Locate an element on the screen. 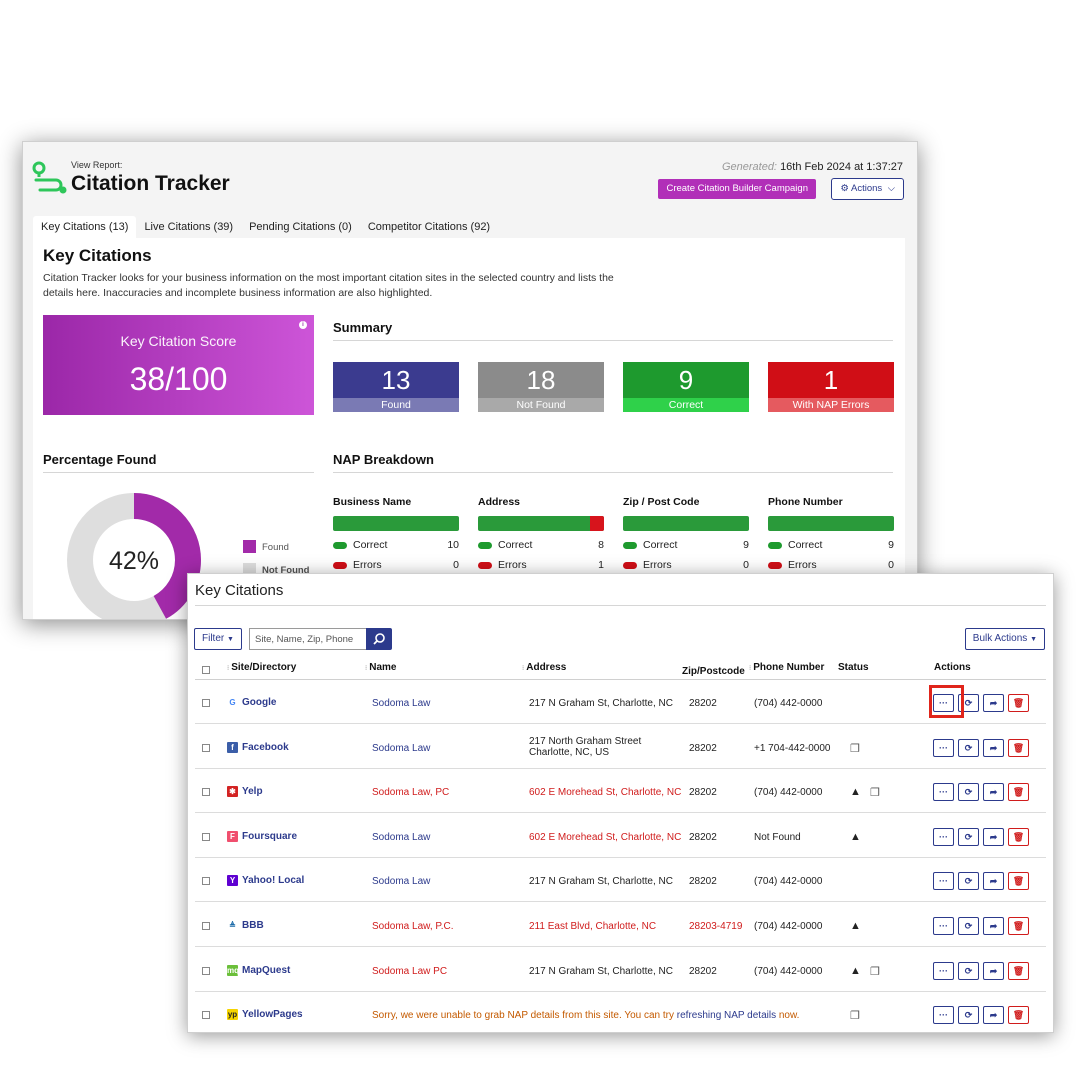 Image resolution: width=1080 pixels, height=1080 pixels. site-link: G Google is located at coordinates (251, 702).